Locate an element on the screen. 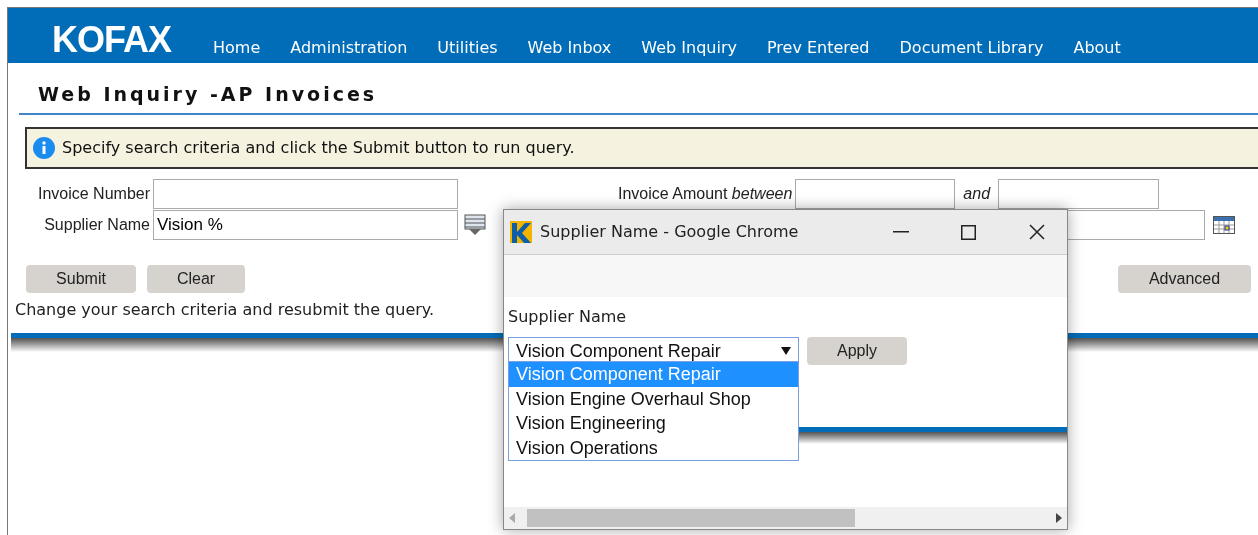 The image size is (1258, 535). app-icon is located at coordinates (521, 232).